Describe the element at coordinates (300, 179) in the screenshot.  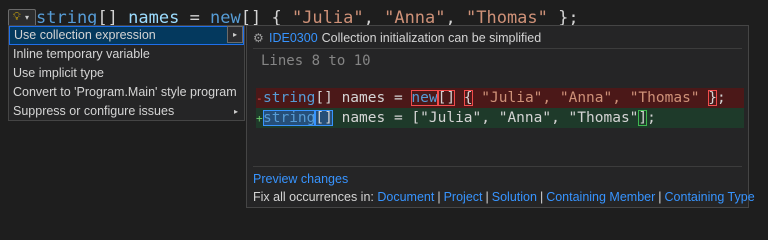
I see `preview-changes-link: Preview changes` at that location.